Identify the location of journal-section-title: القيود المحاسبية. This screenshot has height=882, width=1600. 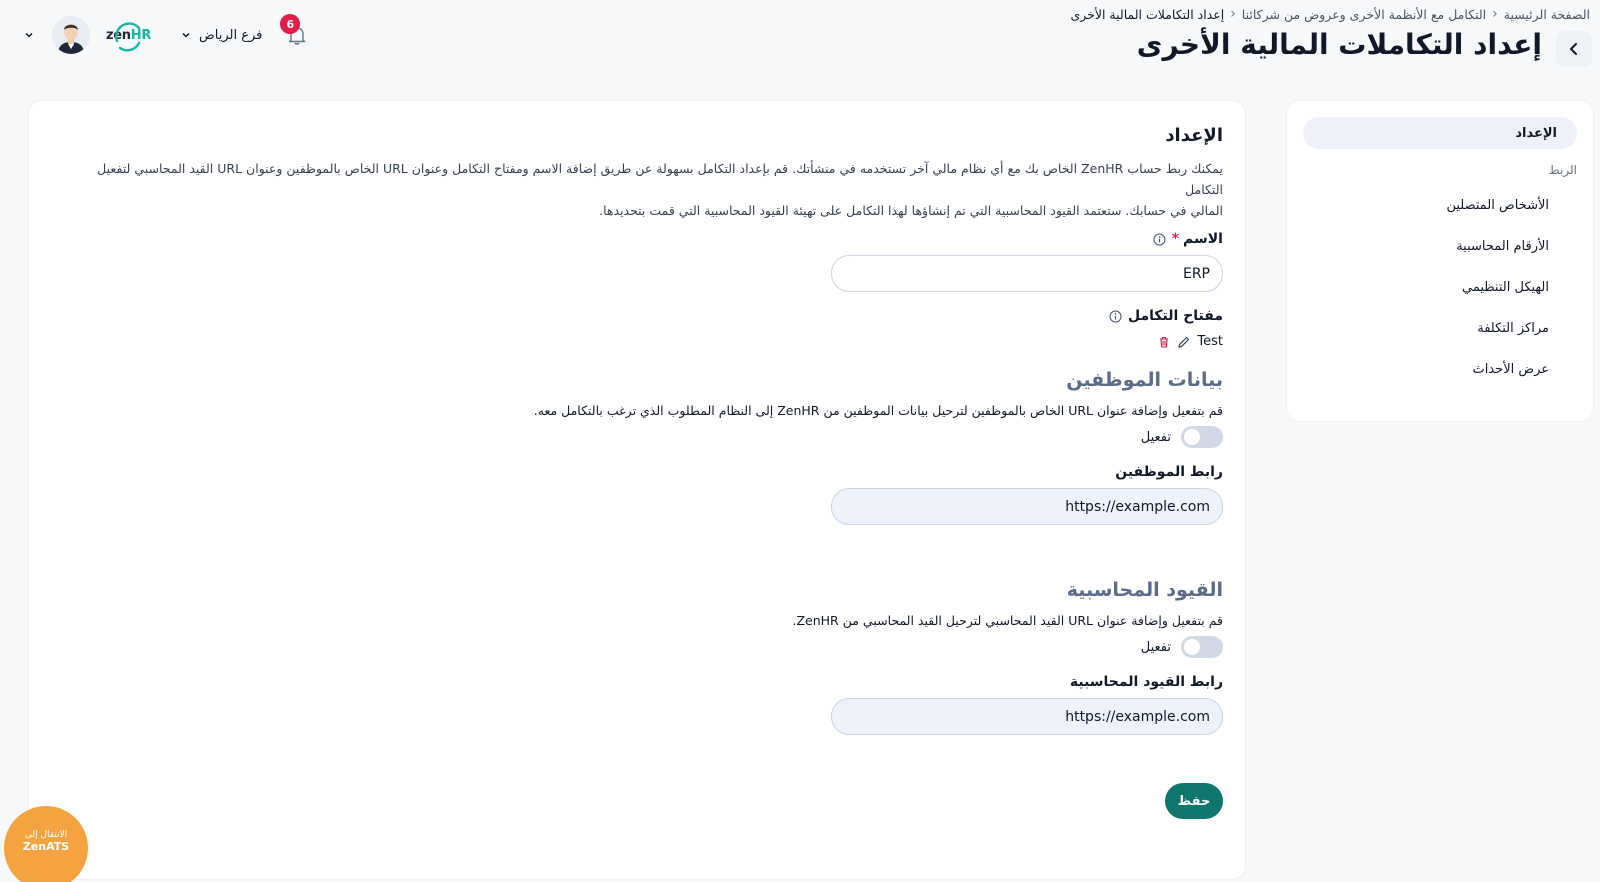
(1144, 590).